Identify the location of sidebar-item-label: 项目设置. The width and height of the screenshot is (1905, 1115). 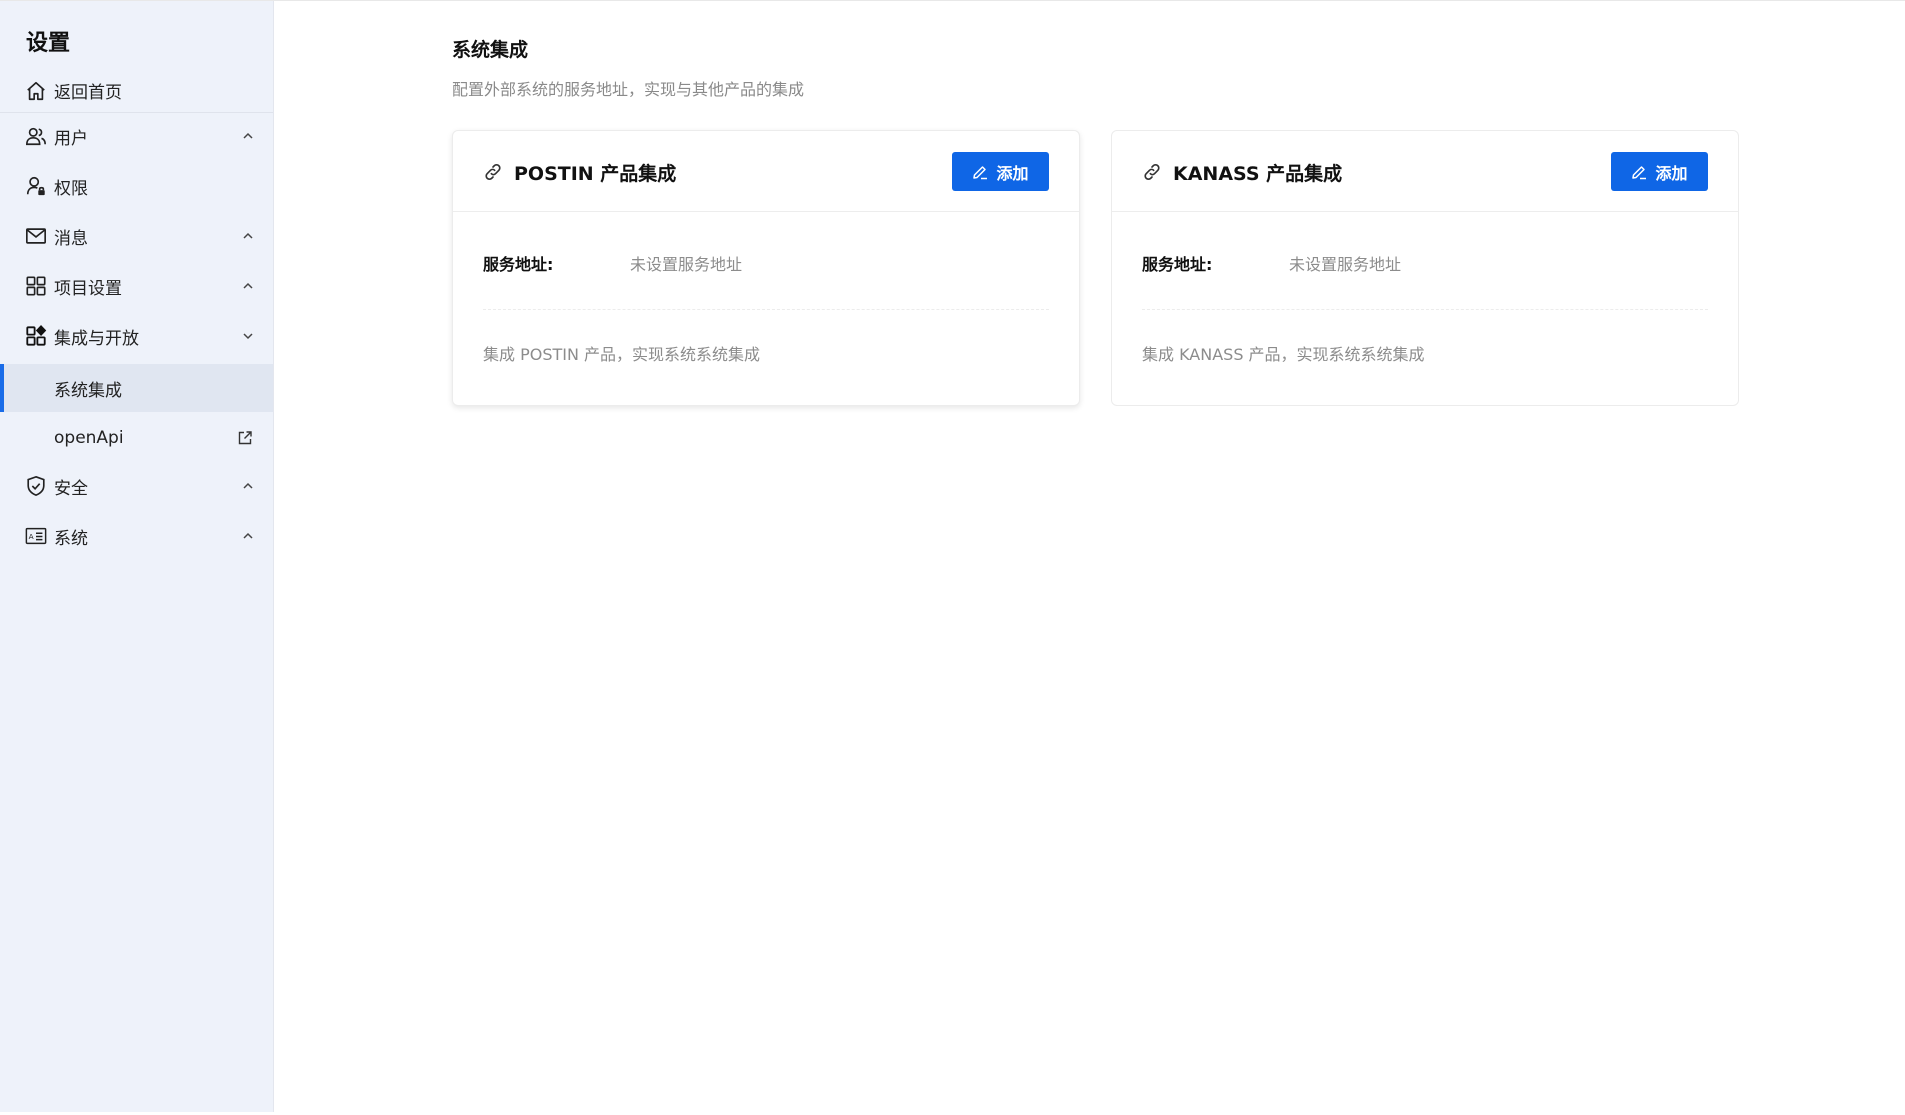
(88, 288).